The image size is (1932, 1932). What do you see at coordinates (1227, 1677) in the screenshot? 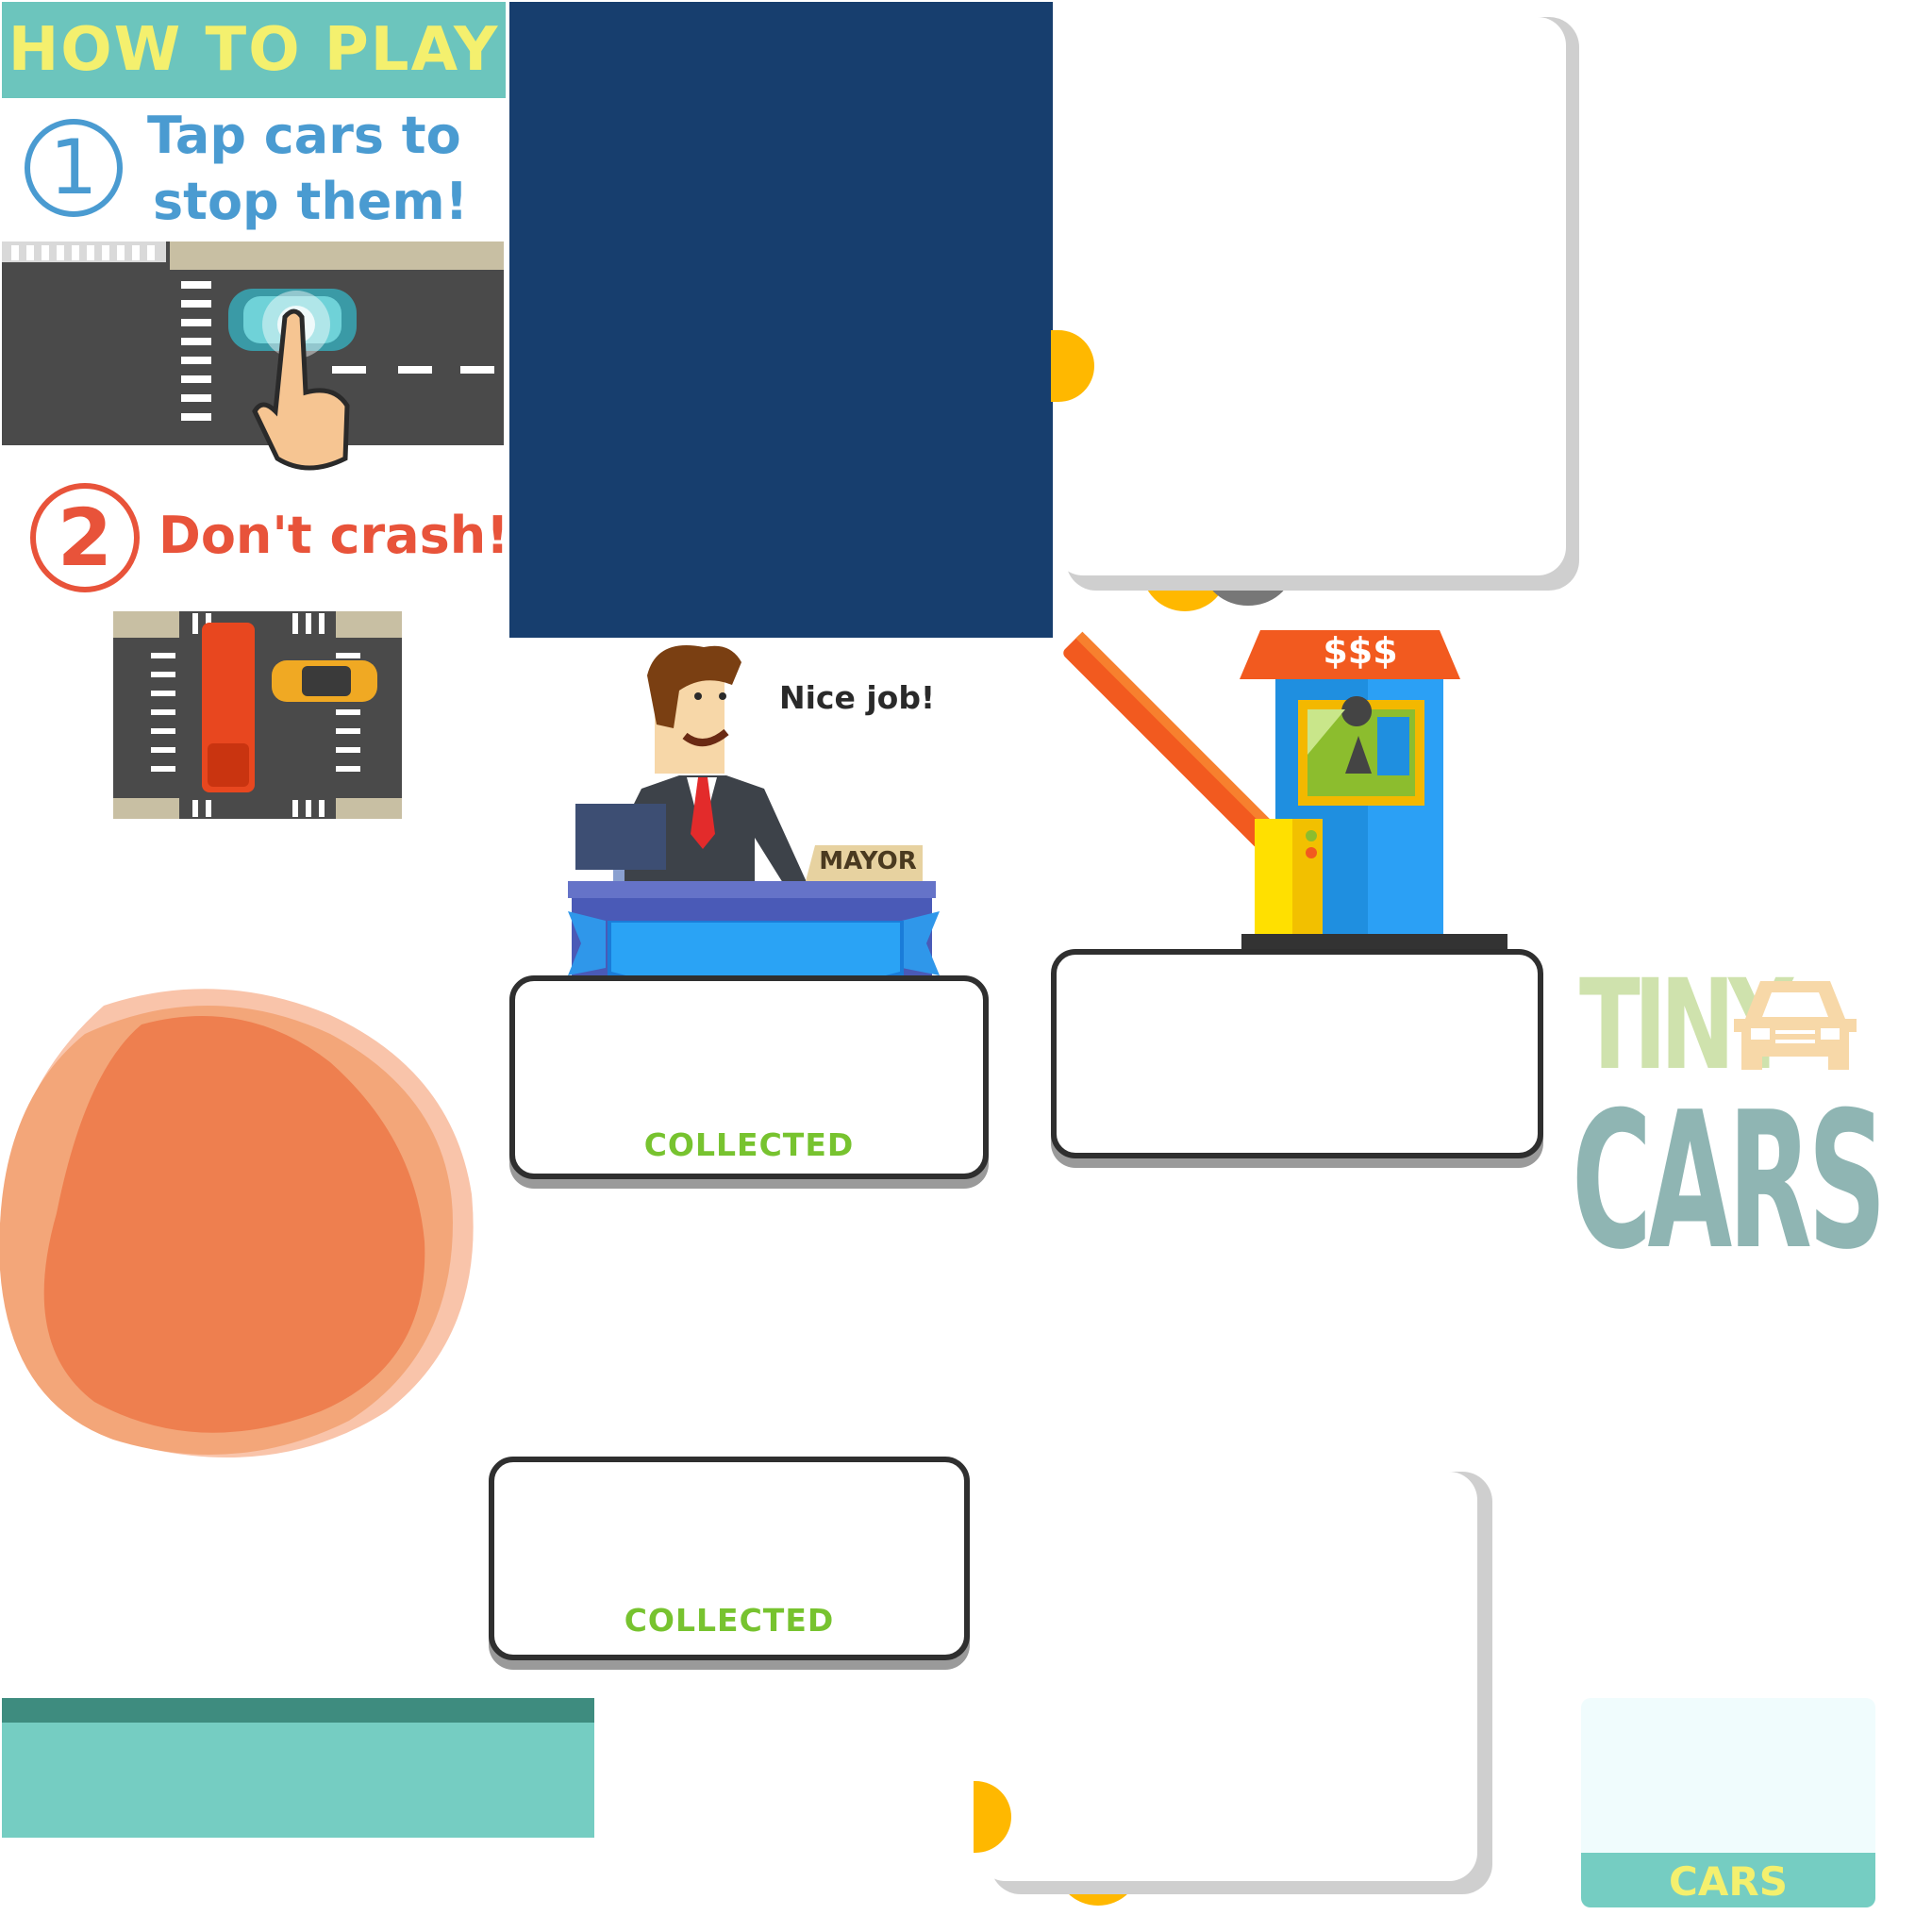
I see `card-bottom-face` at bounding box center [1227, 1677].